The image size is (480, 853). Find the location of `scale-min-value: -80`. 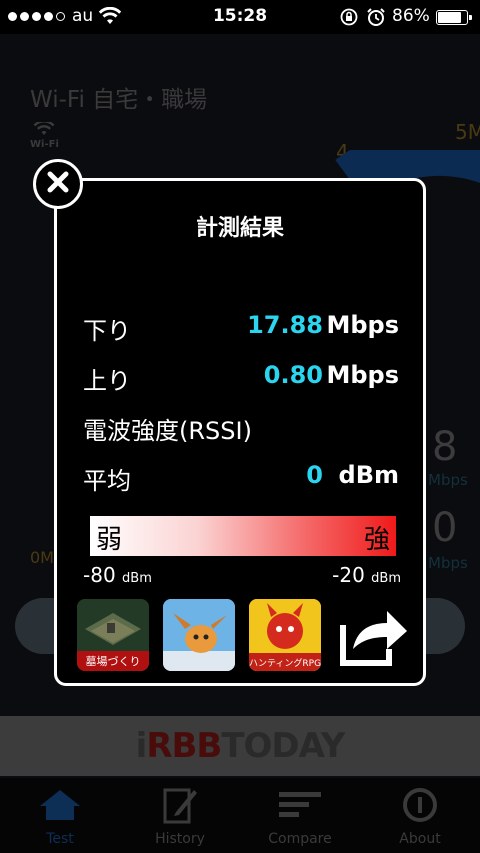

scale-min-value: -80 is located at coordinates (99, 575).